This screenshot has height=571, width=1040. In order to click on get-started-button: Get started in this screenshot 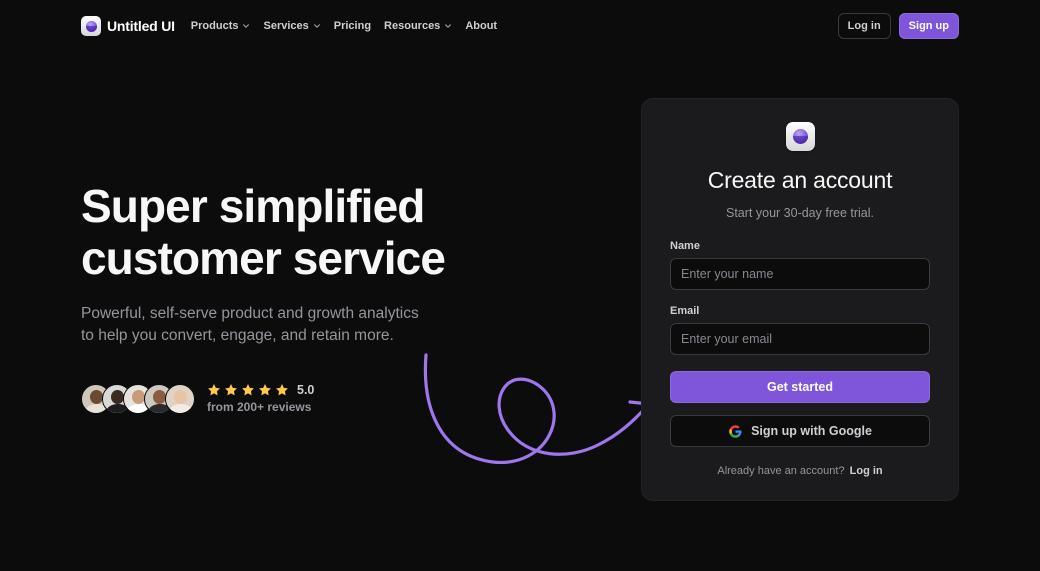, I will do `click(800, 387)`.